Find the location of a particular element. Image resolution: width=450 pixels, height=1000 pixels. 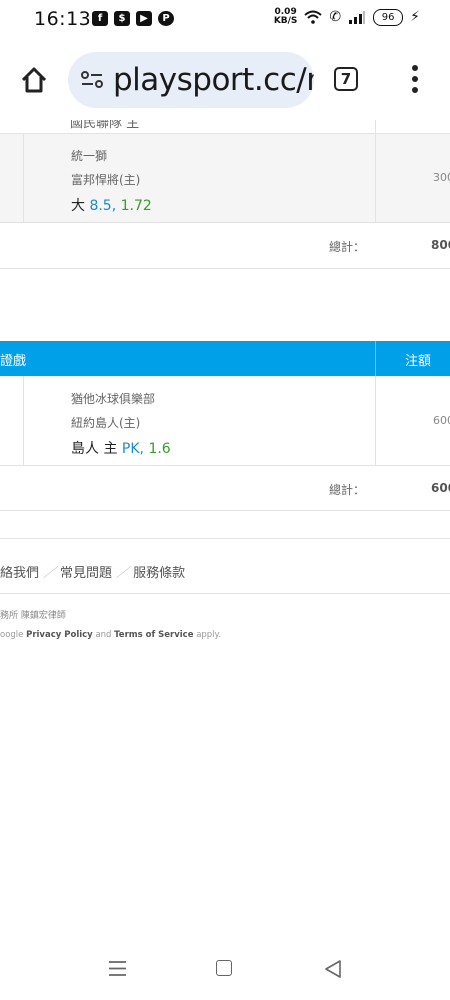

total-value: 800 is located at coordinates (440, 245).